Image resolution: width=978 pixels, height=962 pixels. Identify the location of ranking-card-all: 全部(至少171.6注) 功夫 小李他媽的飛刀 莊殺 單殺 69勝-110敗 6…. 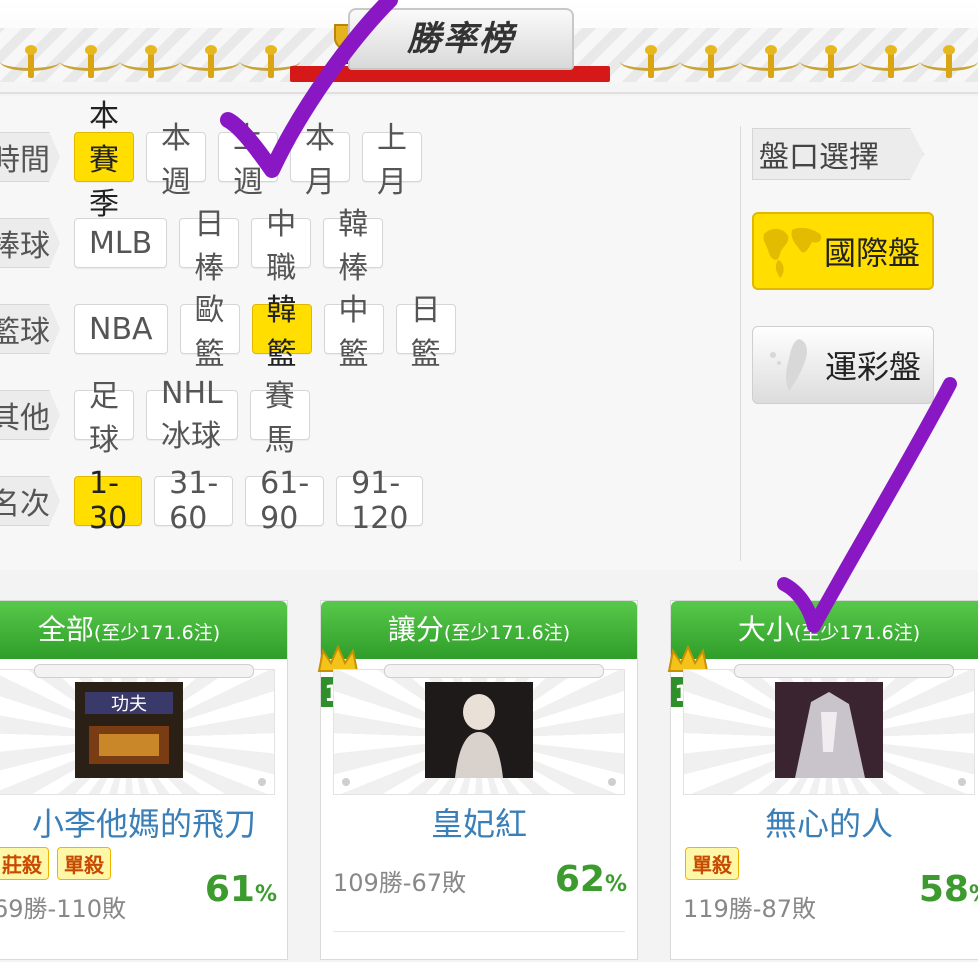
(144, 780).